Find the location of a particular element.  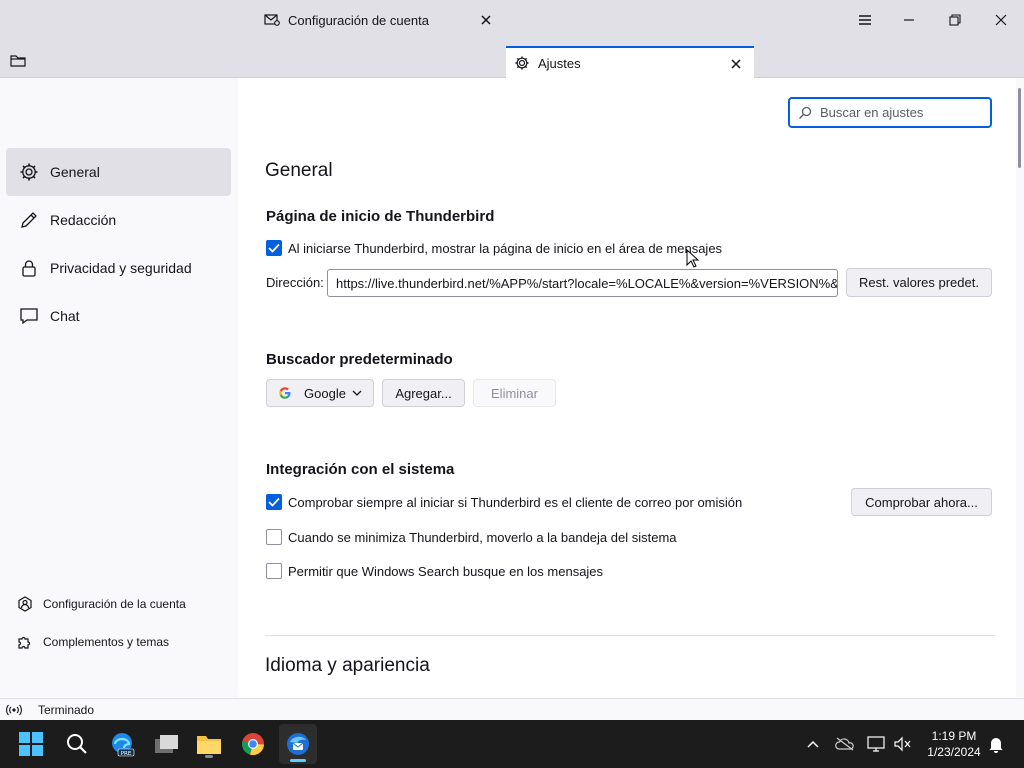

search-input: Buscar en ajustes is located at coordinates (890, 112).